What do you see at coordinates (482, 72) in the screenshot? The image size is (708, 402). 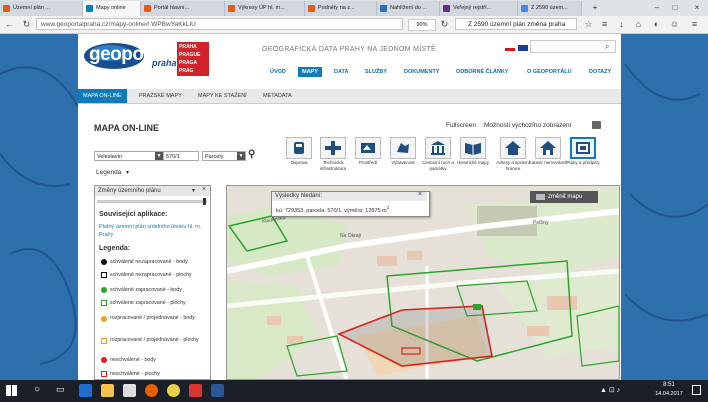 I see `nav-odborne-clanky: ODBORNÉ ČLÁNKY` at bounding box center [482, 72].